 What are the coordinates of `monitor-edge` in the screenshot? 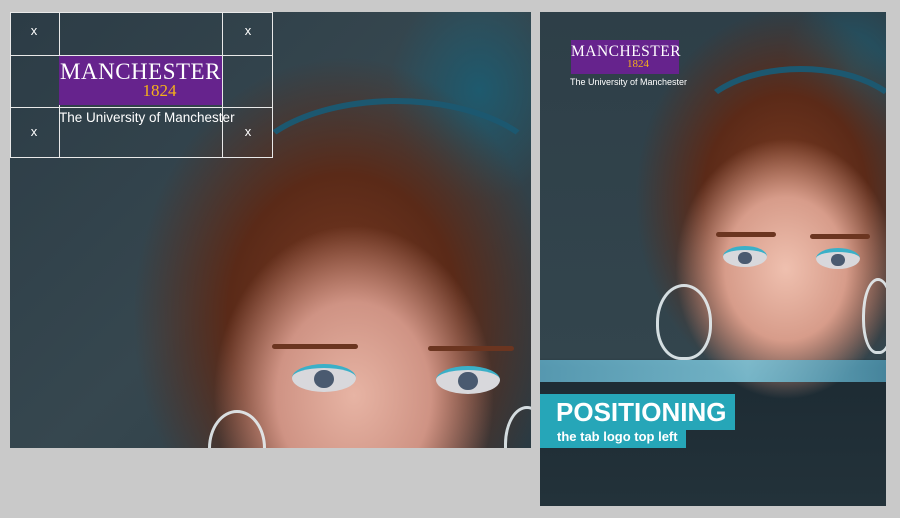 It's located at (713, 371).